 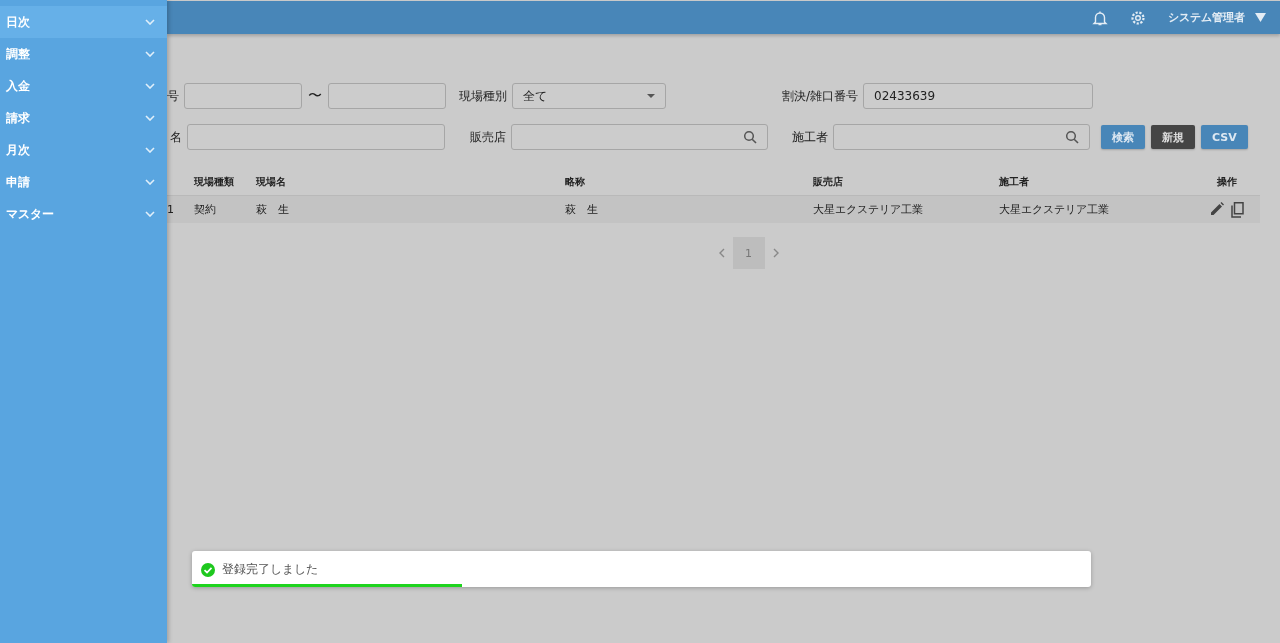 I want to click on bell-icon, so click(x=1100, y=17).